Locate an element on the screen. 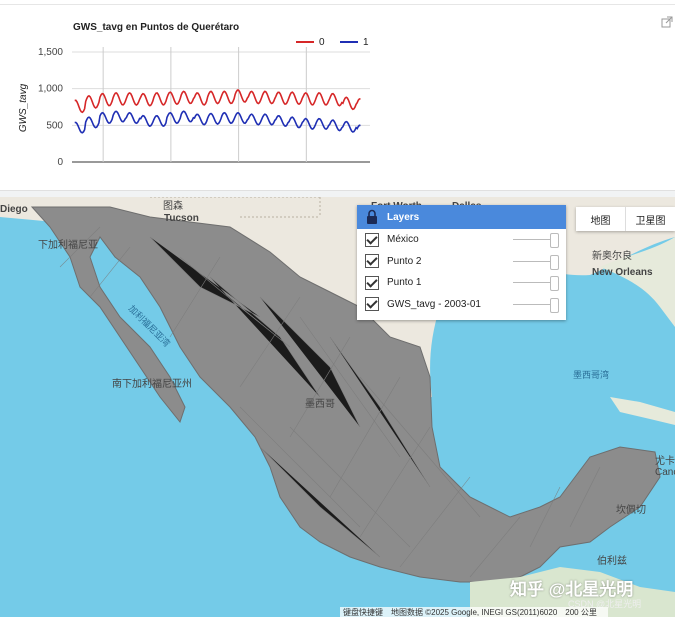 The height and width of the screenshot is (618, 675). panel-divider is located at coordinates (337, 193).